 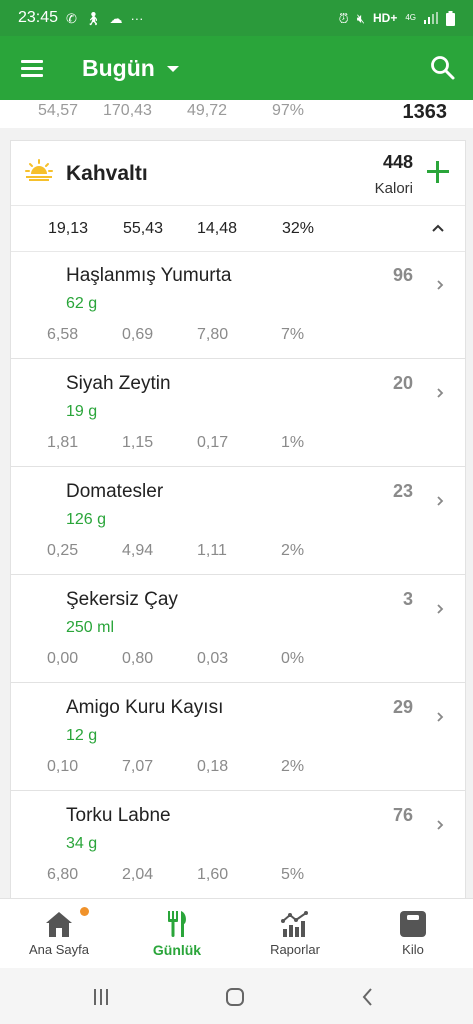 I want to click on food-name: Şekersiz Çay, so click(x=122, y=599).